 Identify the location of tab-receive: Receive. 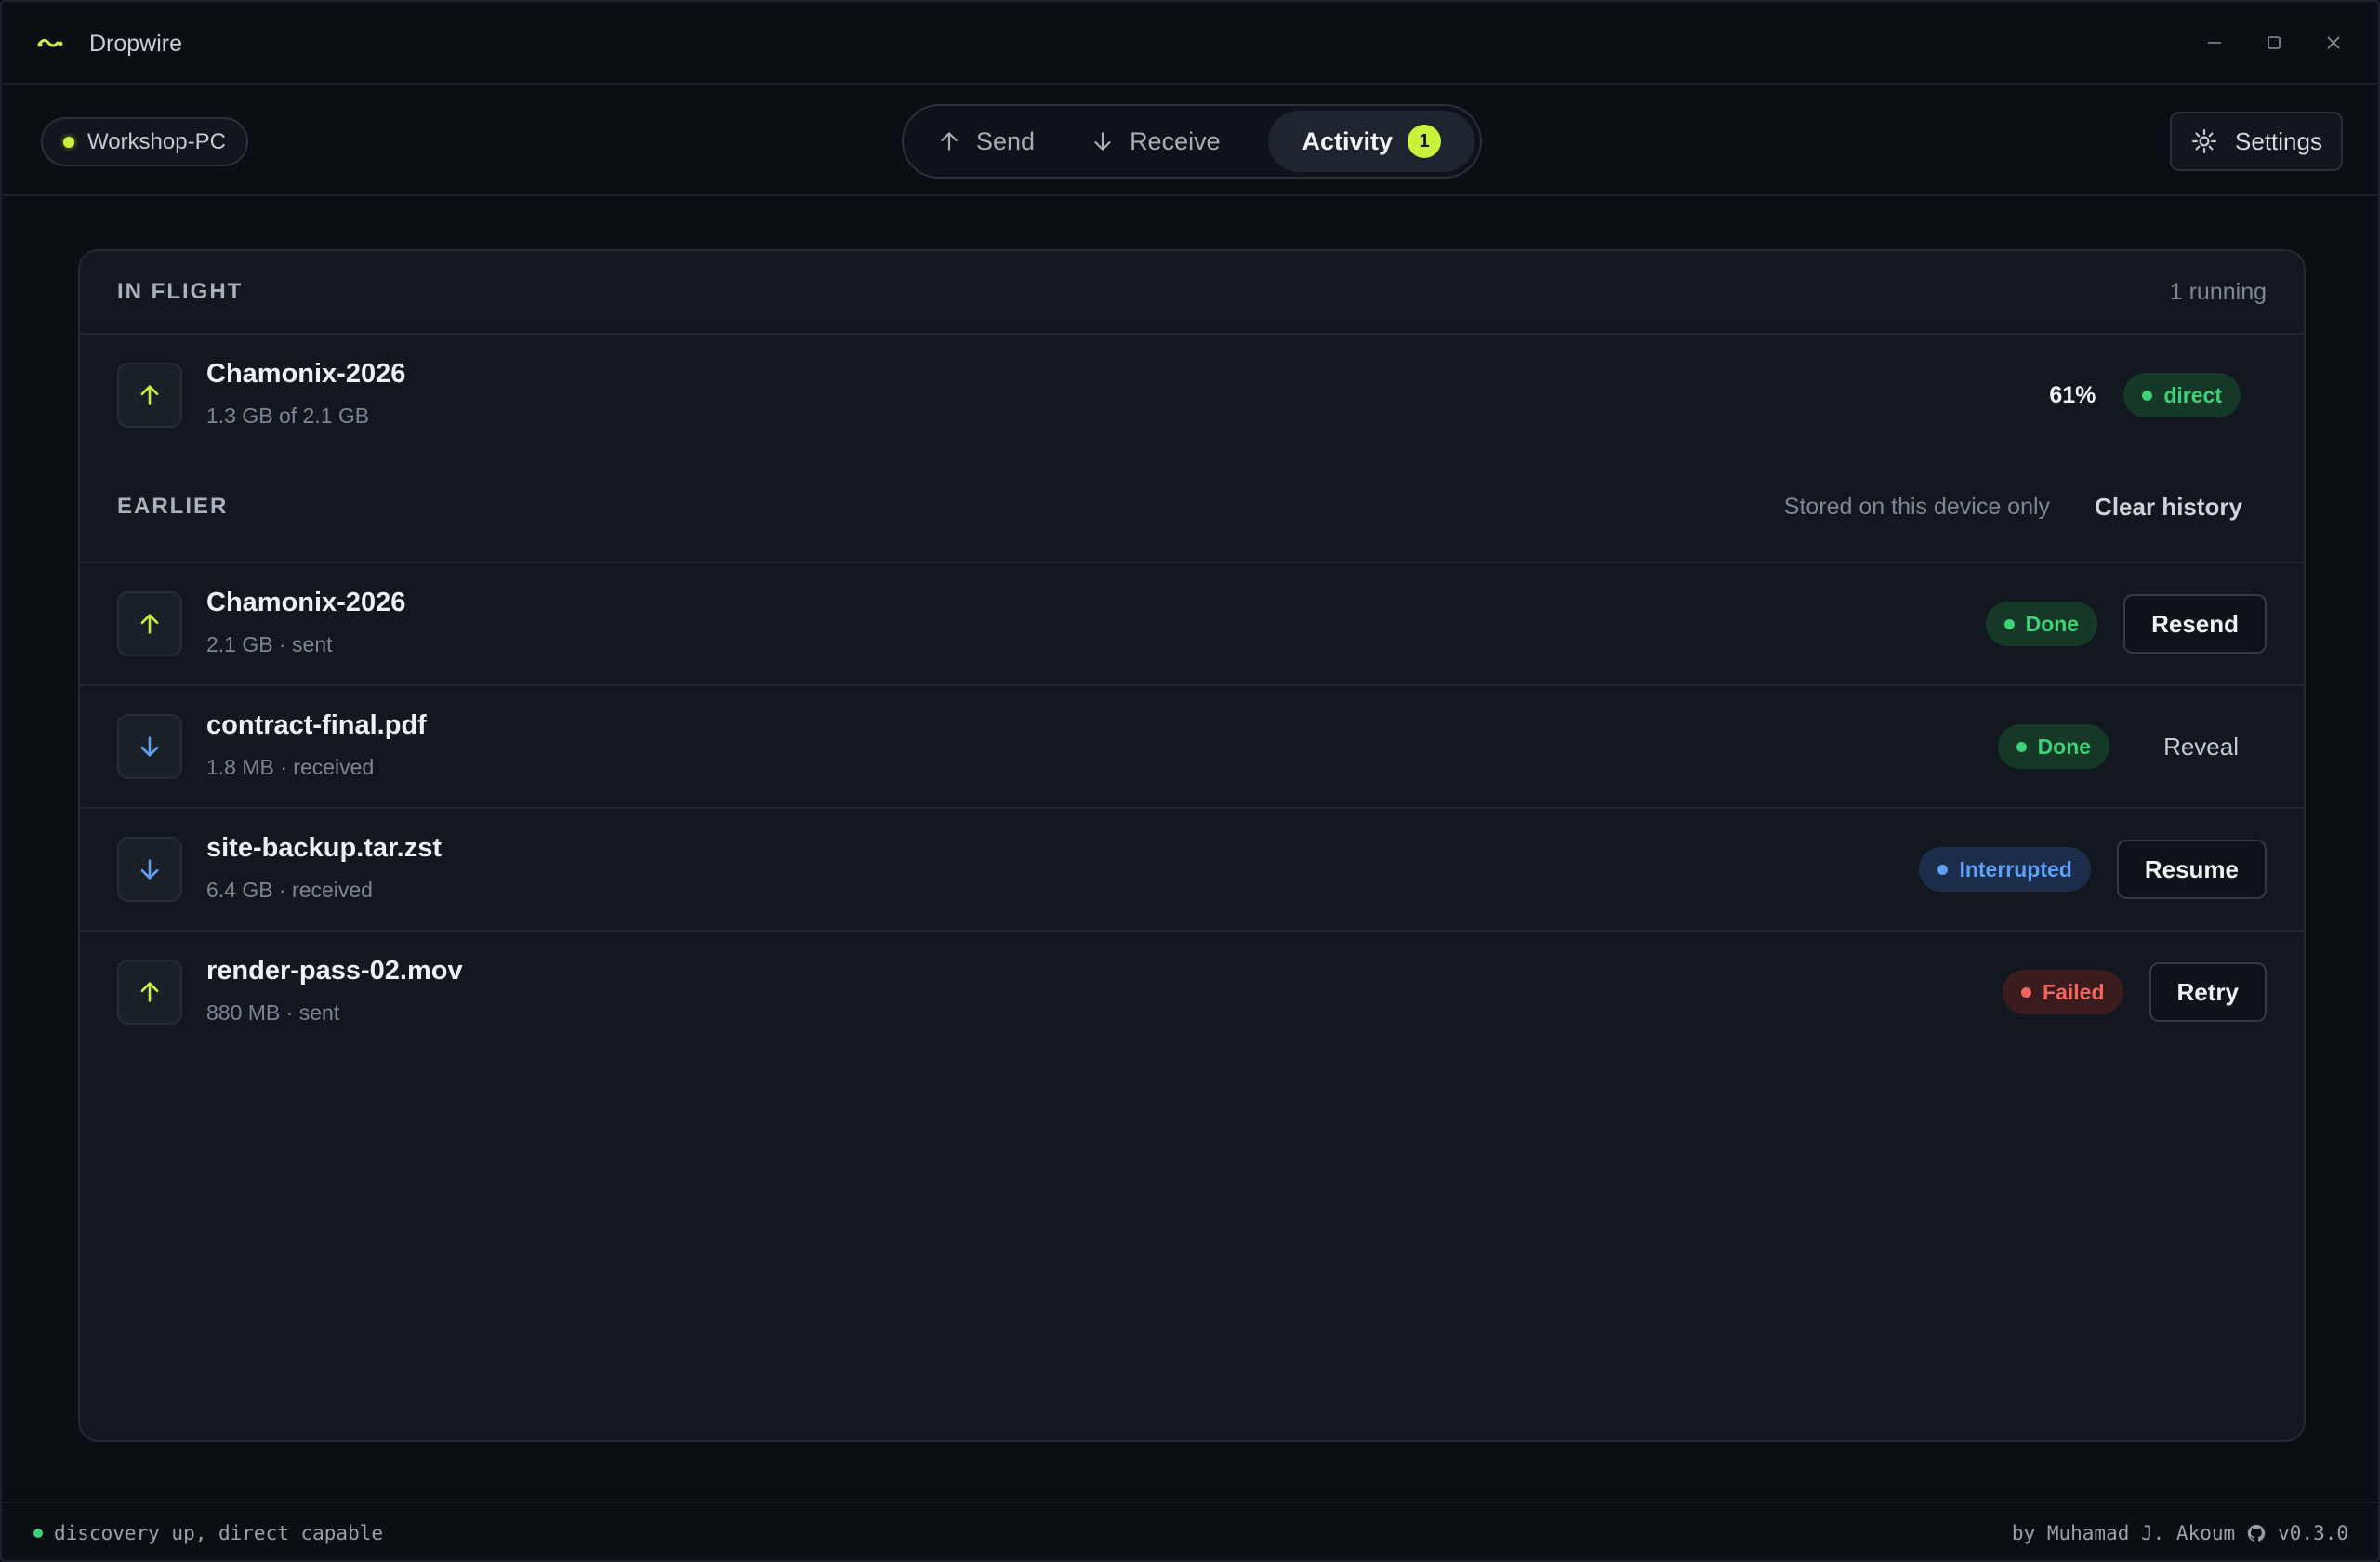
(1156, 141).